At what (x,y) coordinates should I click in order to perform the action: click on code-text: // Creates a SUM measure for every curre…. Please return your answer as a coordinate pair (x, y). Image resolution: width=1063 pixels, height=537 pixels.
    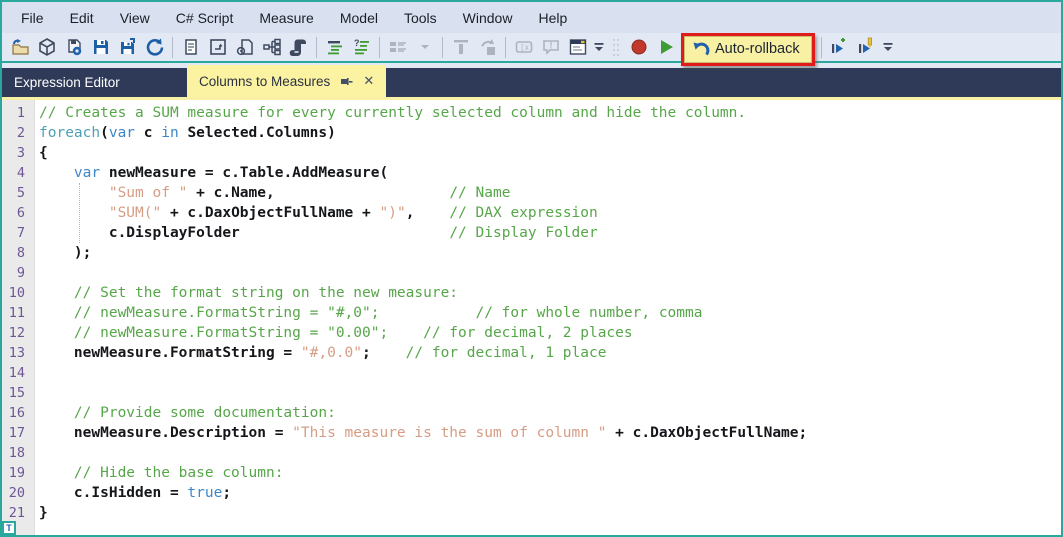
    Looking at the image, I should click on (393, 113).